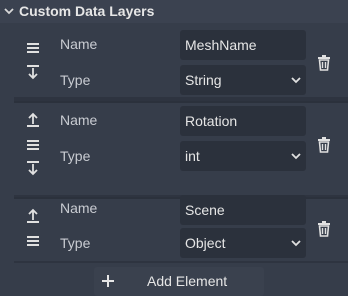 Image resolution: width=348 pixels, height=296 pixels. I want to click on add-element-button: Add Element, so click(179, 281).